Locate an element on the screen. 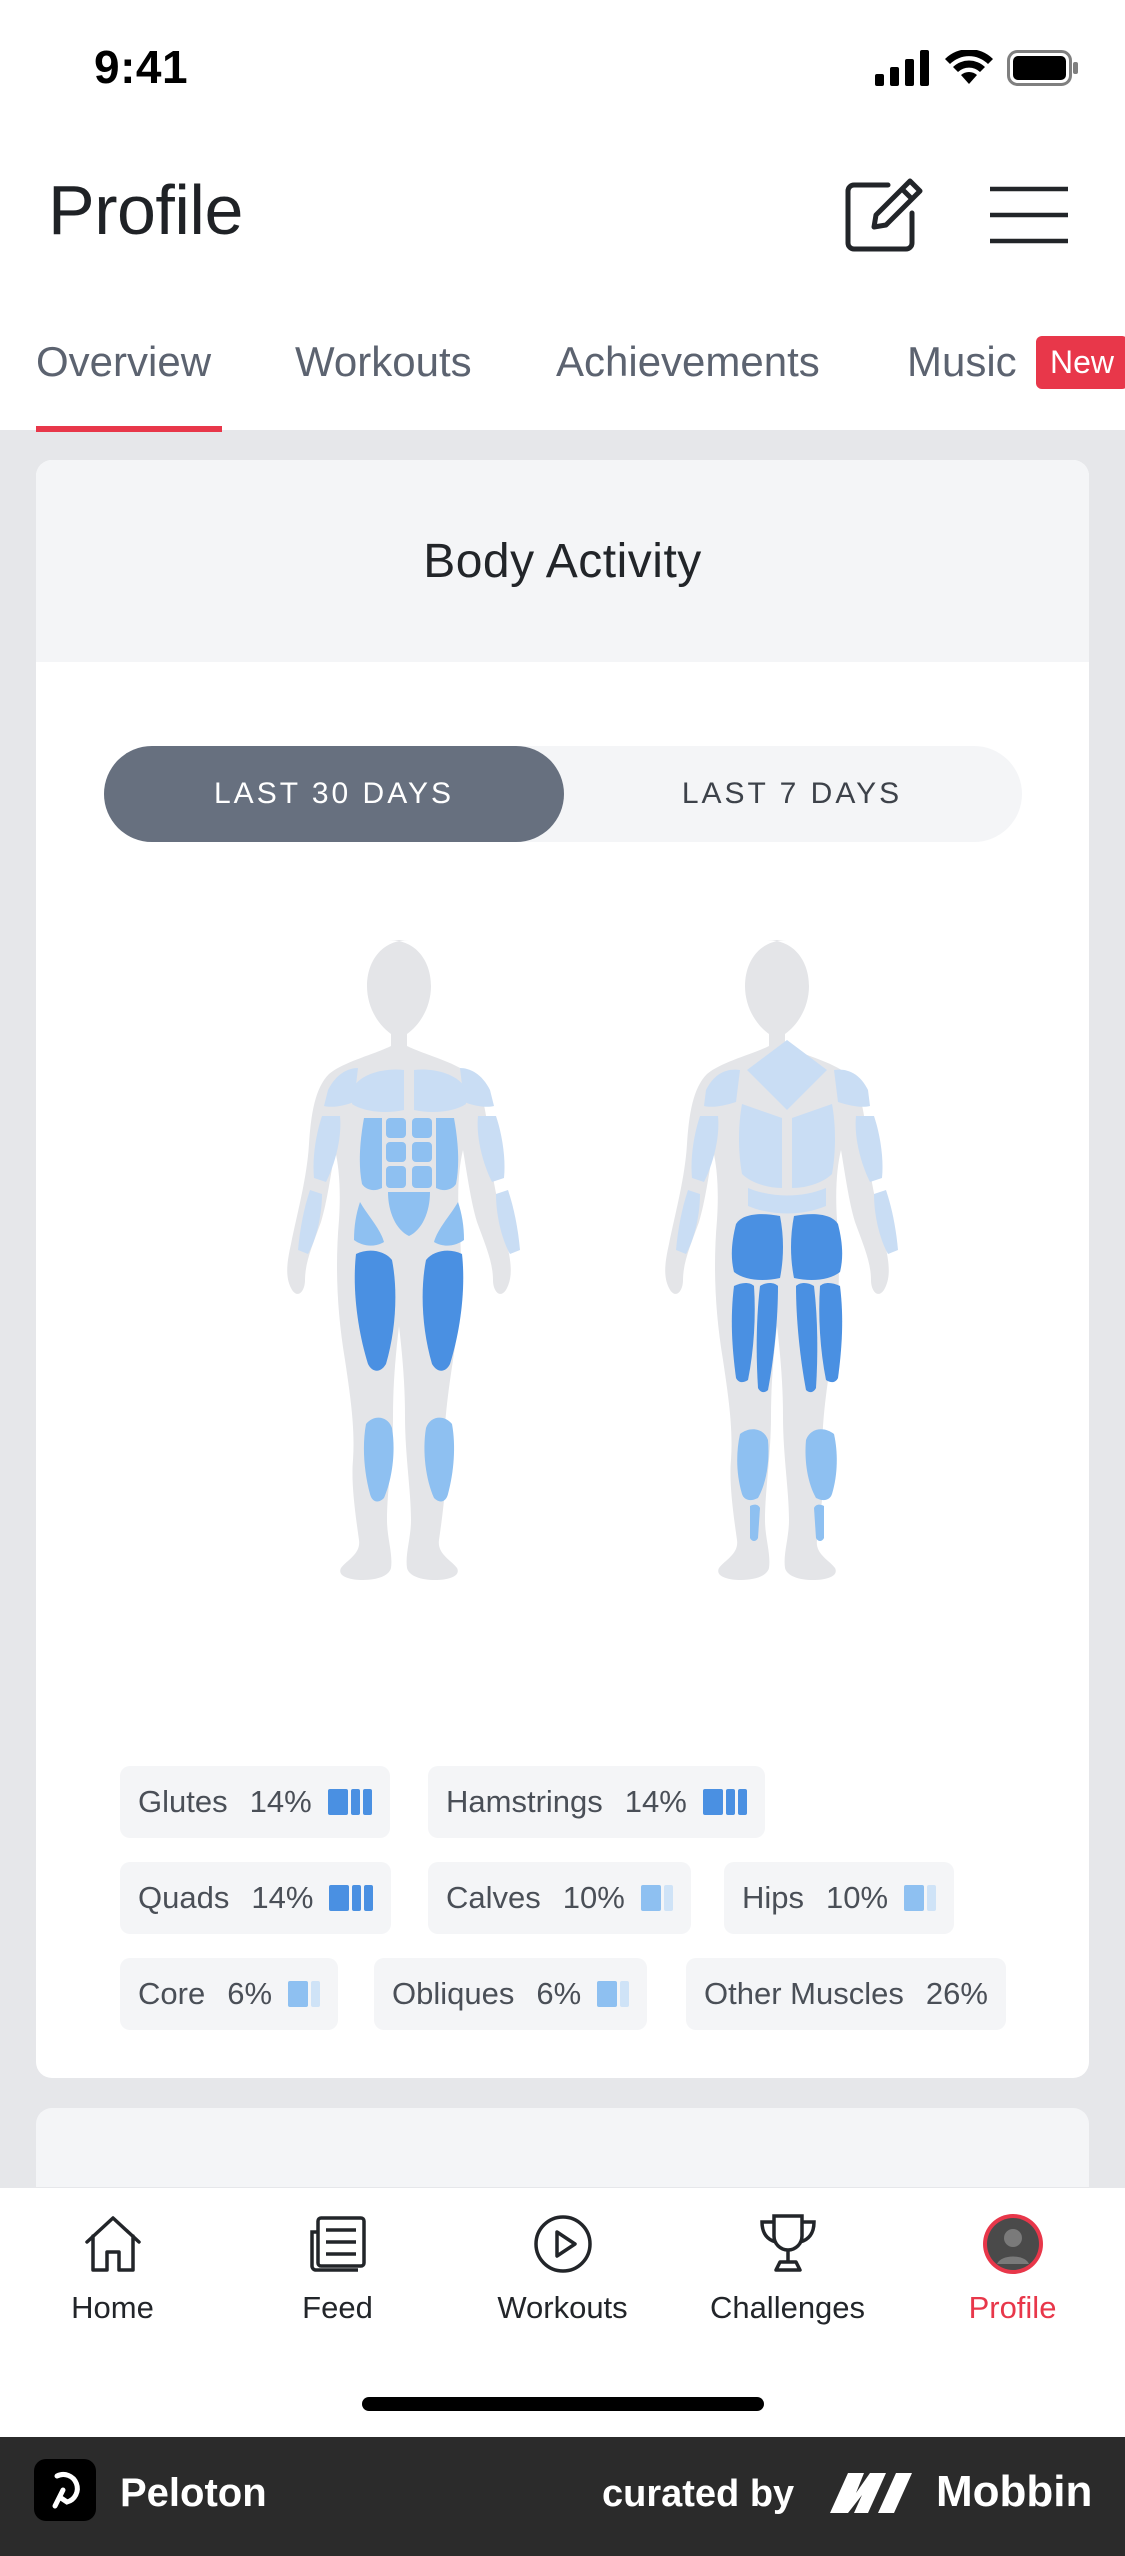 The height and width of the screenshot is (2556, 1125). muscle-chip-core: Core 6% is located at coordinates (229, 1994).